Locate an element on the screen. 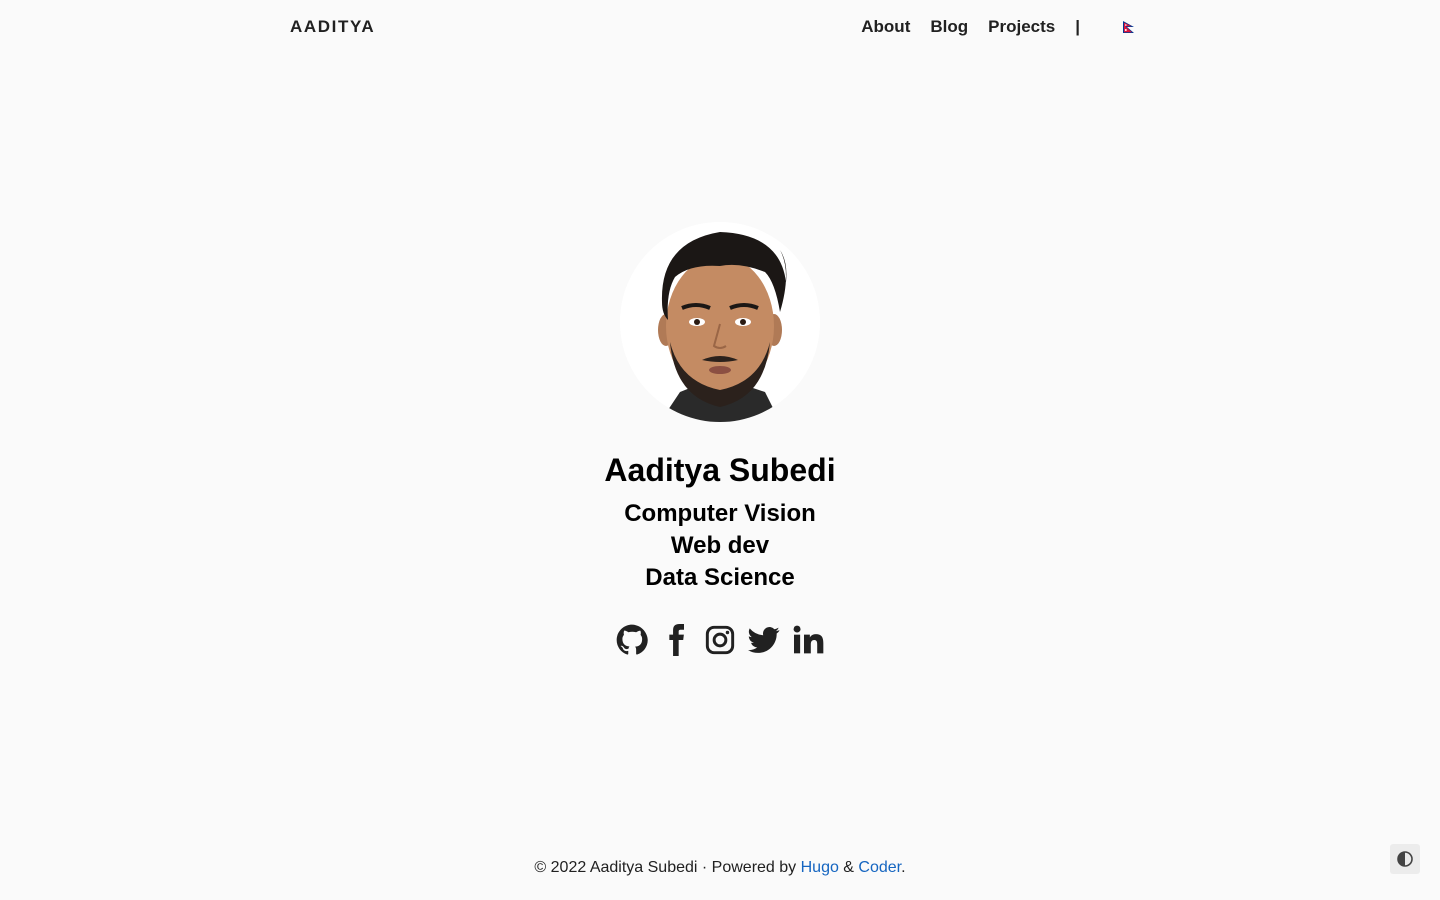  footer-period: . is located at coordinates (903, 867).